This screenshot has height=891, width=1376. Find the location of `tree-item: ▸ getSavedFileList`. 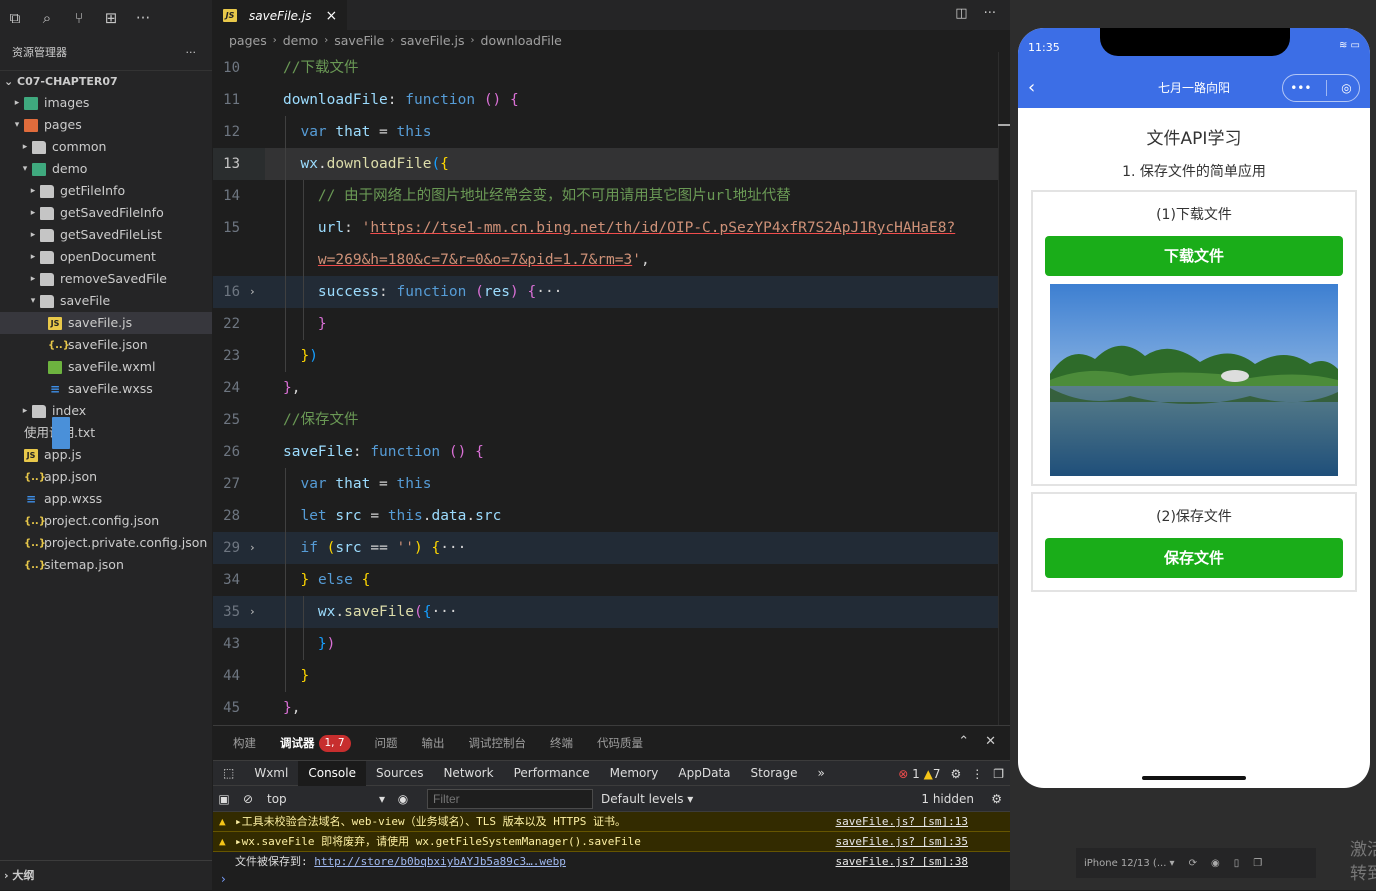

tree-item: ▸ getSavedFileList is located at coordinates (106, 235).